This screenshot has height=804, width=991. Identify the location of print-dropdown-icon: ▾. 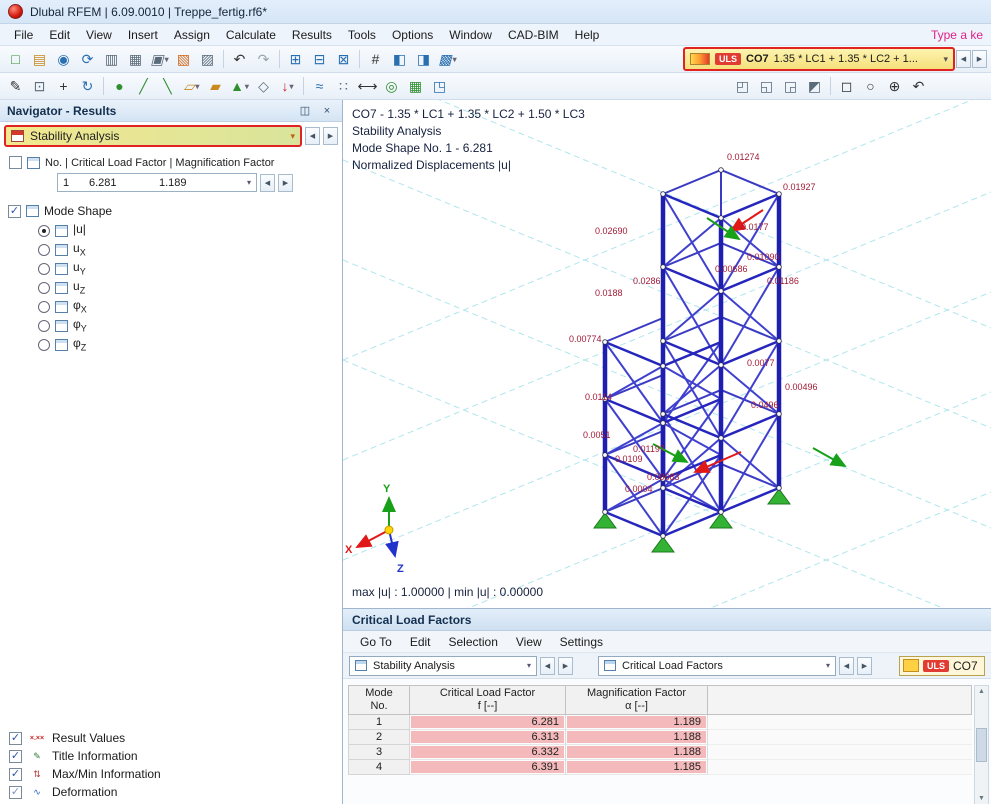
(167, 59).